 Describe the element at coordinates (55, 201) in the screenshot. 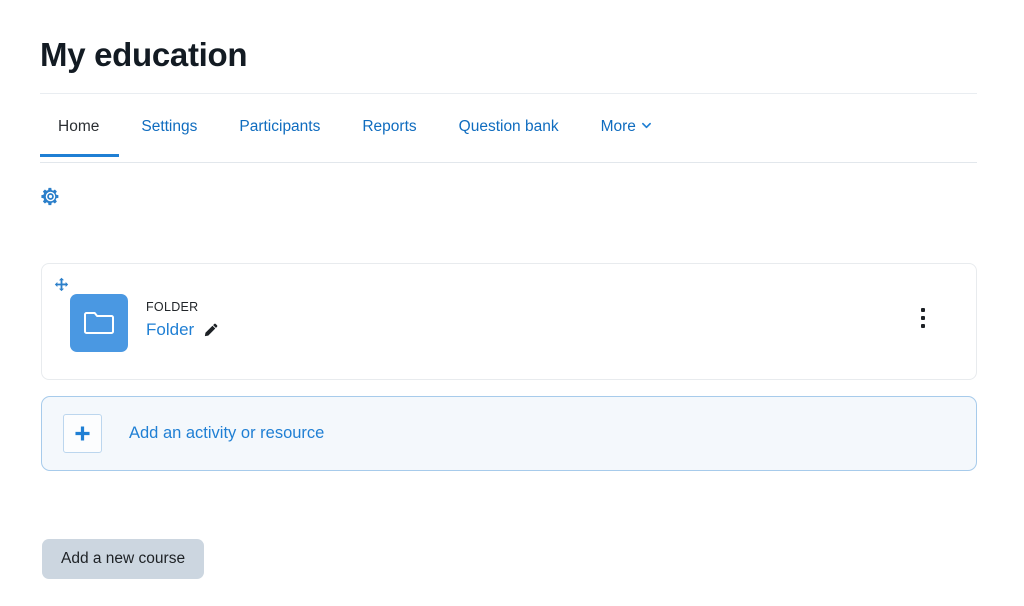

I see `gear-icon` at that location.